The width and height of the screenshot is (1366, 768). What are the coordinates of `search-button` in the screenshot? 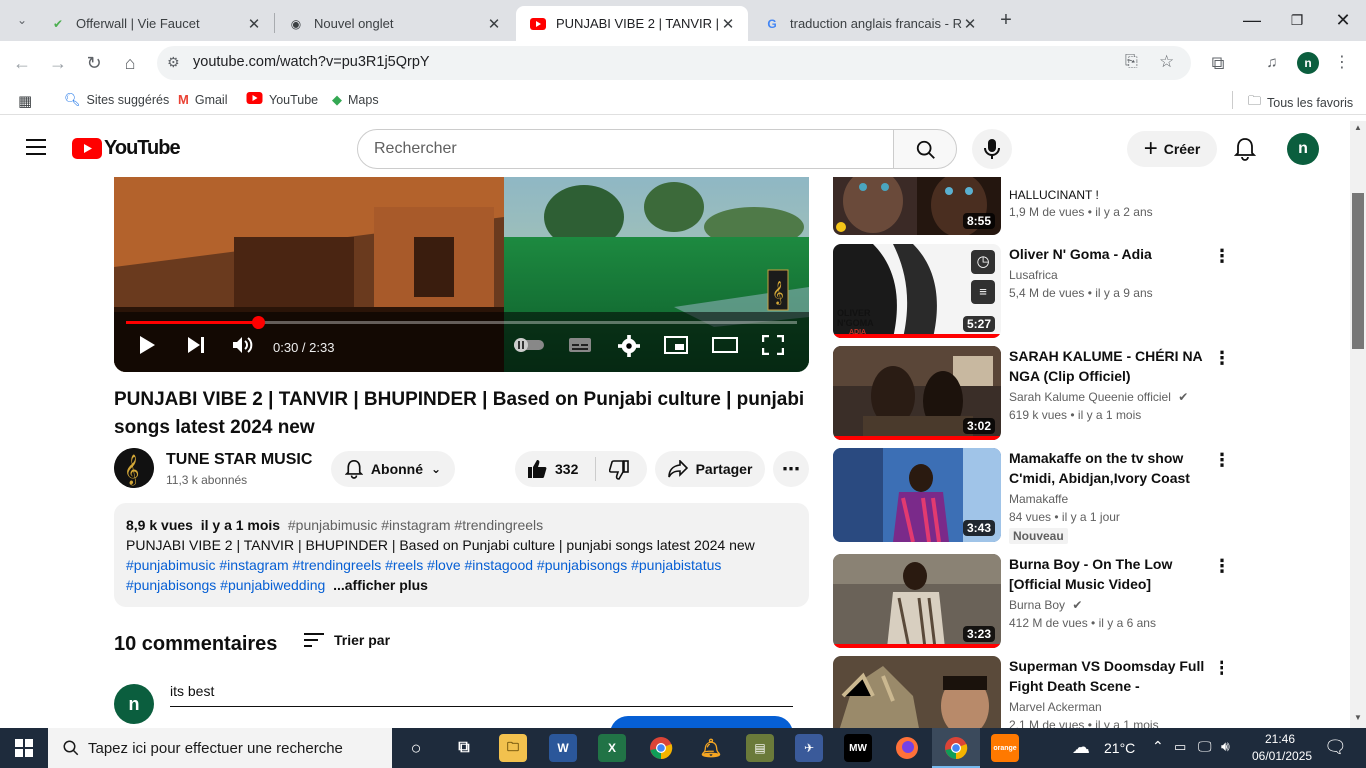 It's located at (925, 149).